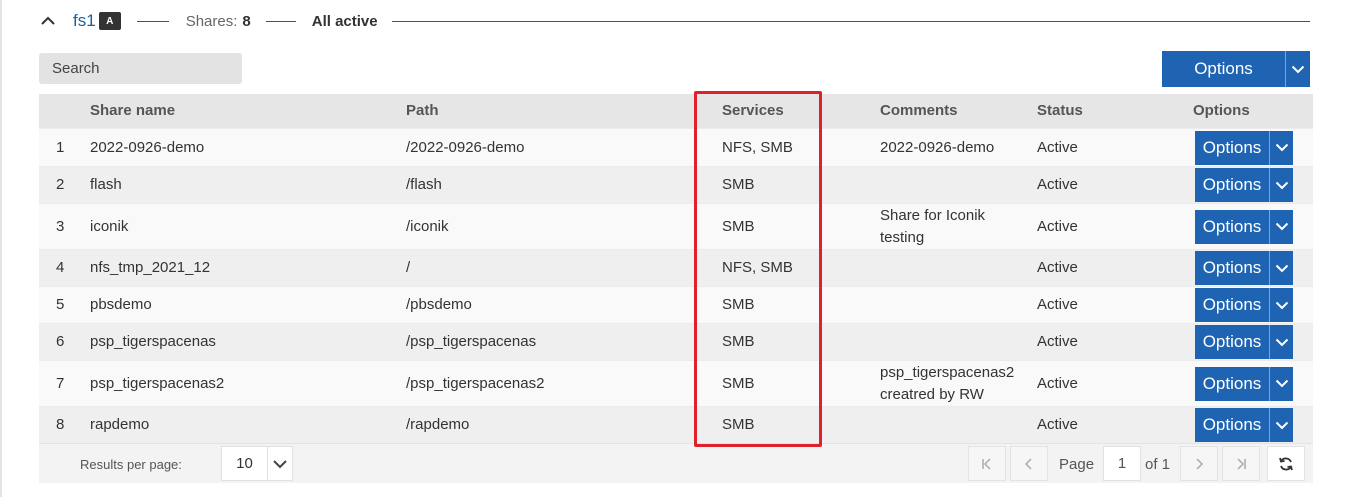 The height and width of the screenshot is (497, 1350). What do you see at coordinates (109, 226) in the screenshot?
I see `share-name: iconik` at bounding box center [109, 226].